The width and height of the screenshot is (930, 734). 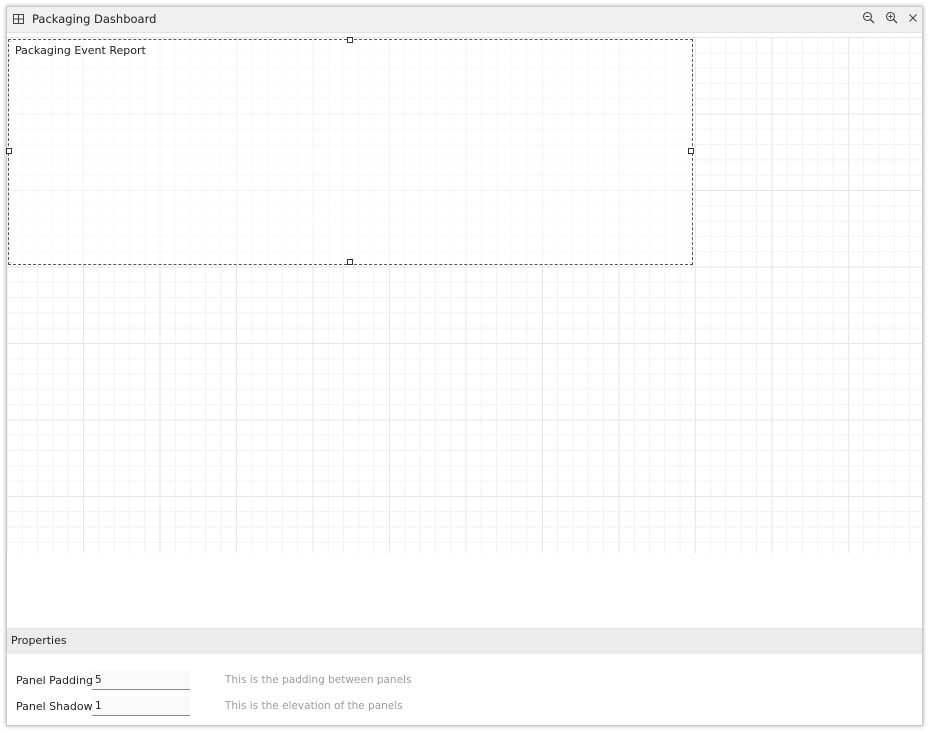 I want to click on close-icon, so click(x=913, y=19).